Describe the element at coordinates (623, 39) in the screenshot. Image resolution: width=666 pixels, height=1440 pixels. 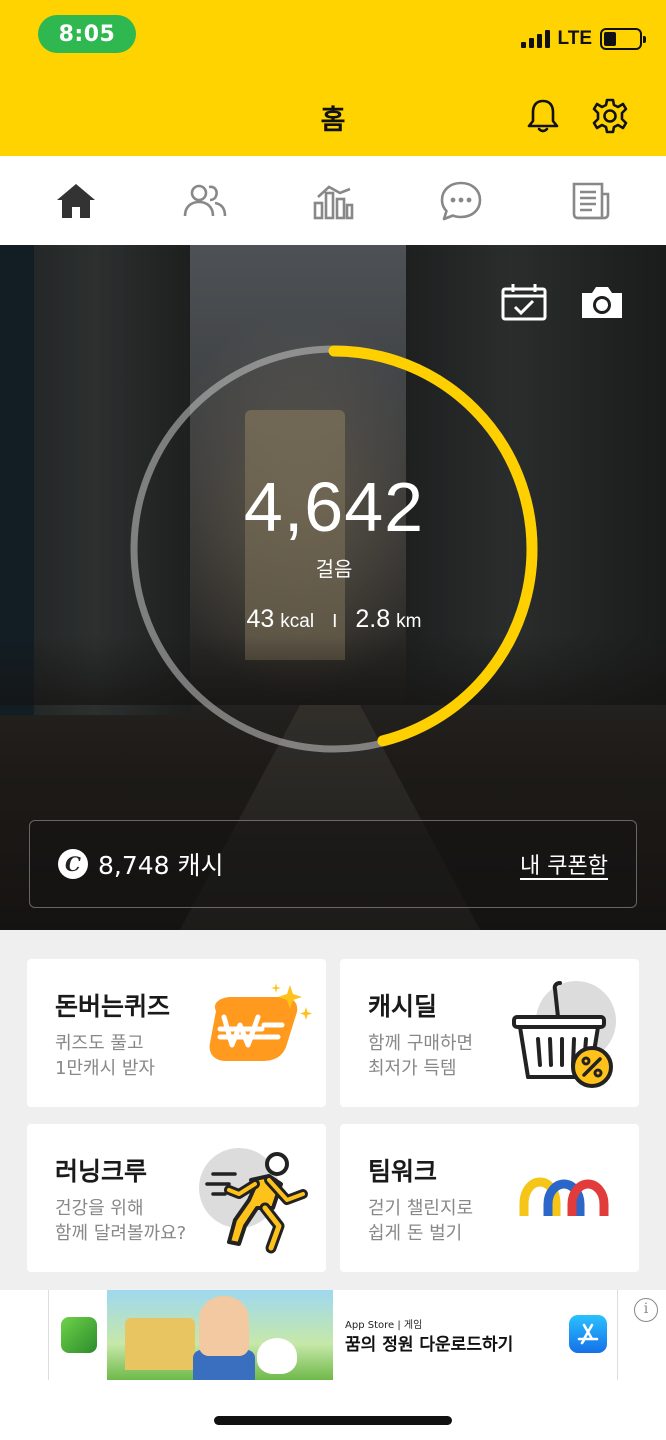
I see `battery-icon` at that location.